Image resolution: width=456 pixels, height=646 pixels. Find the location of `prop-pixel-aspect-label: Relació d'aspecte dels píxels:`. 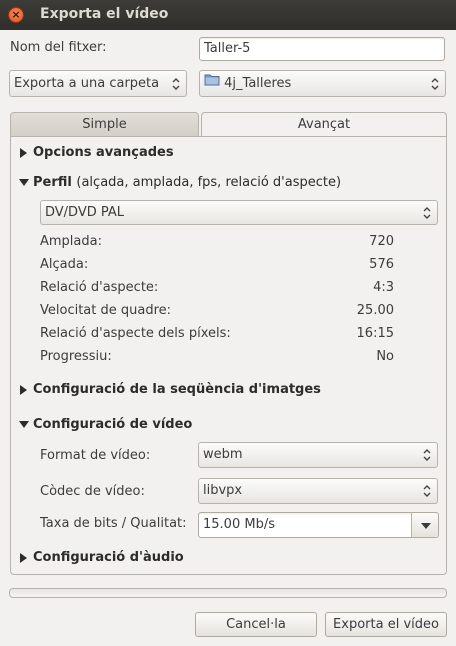

prop-pixel-aspect-label: Relació d'aspecte dels píxels: is located at coordinates (135, 333).